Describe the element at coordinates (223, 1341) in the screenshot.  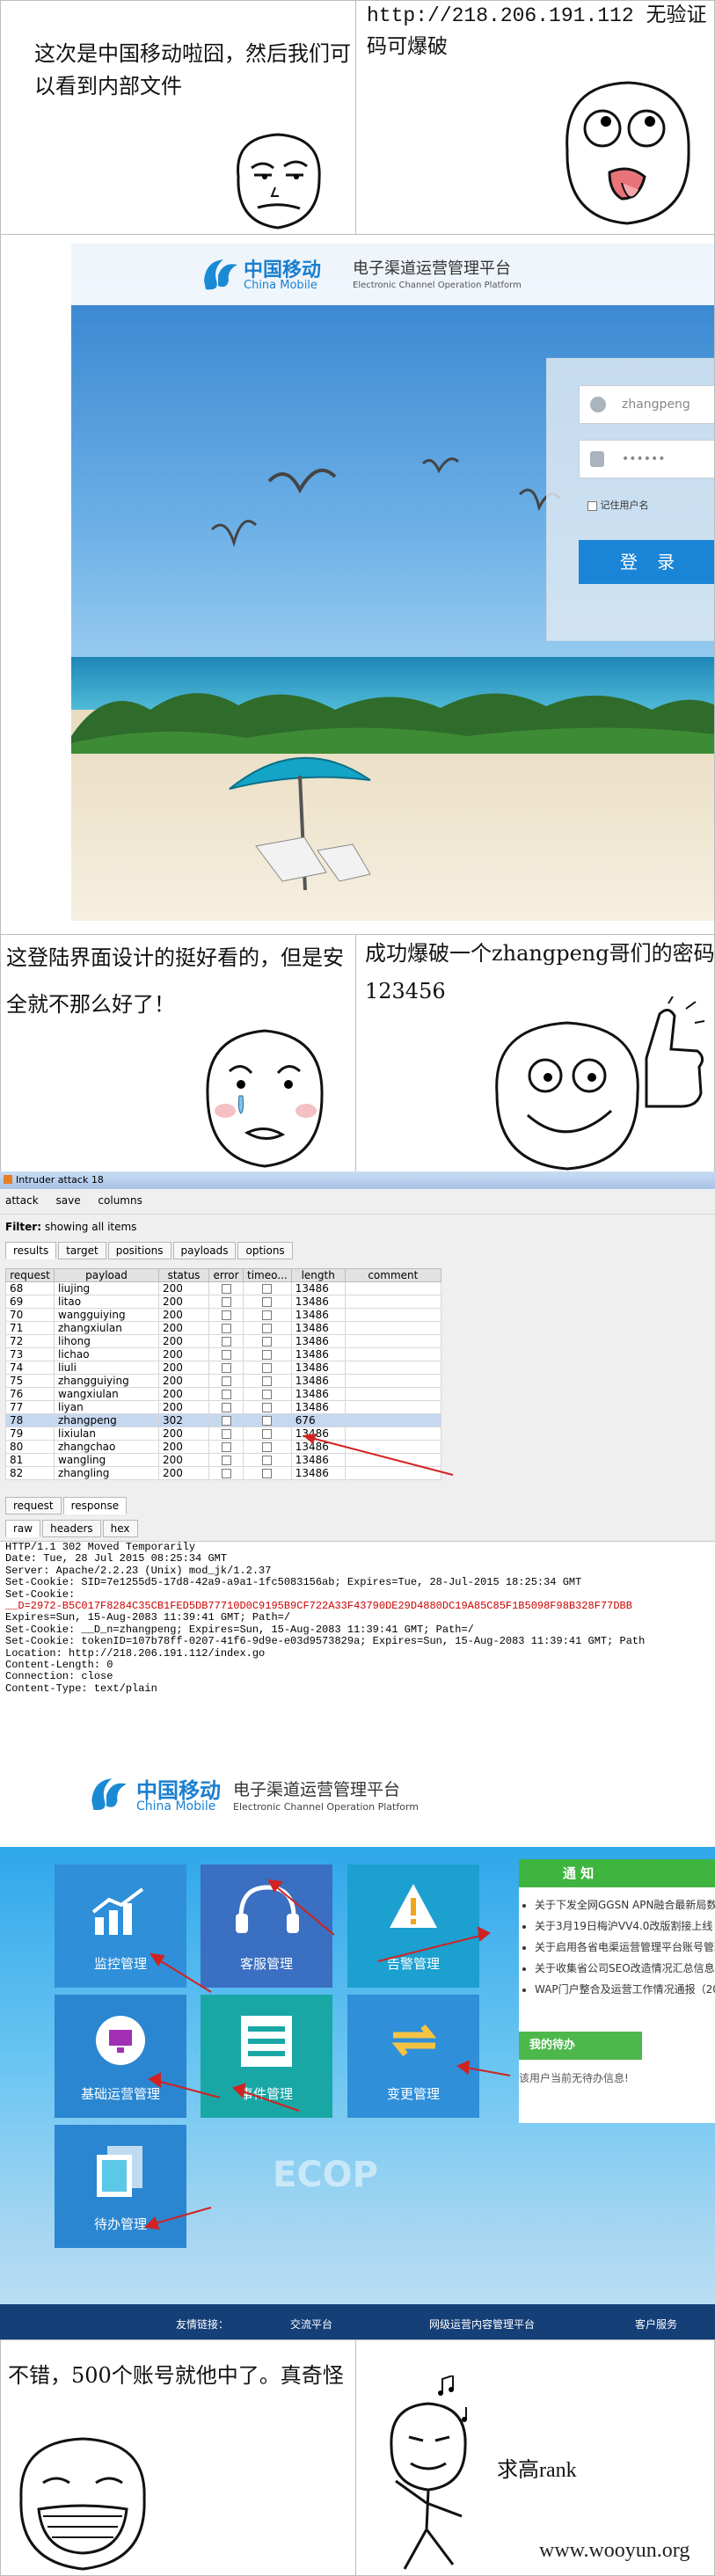
I see `result-row: 72 lihong 200 13486` at that location.